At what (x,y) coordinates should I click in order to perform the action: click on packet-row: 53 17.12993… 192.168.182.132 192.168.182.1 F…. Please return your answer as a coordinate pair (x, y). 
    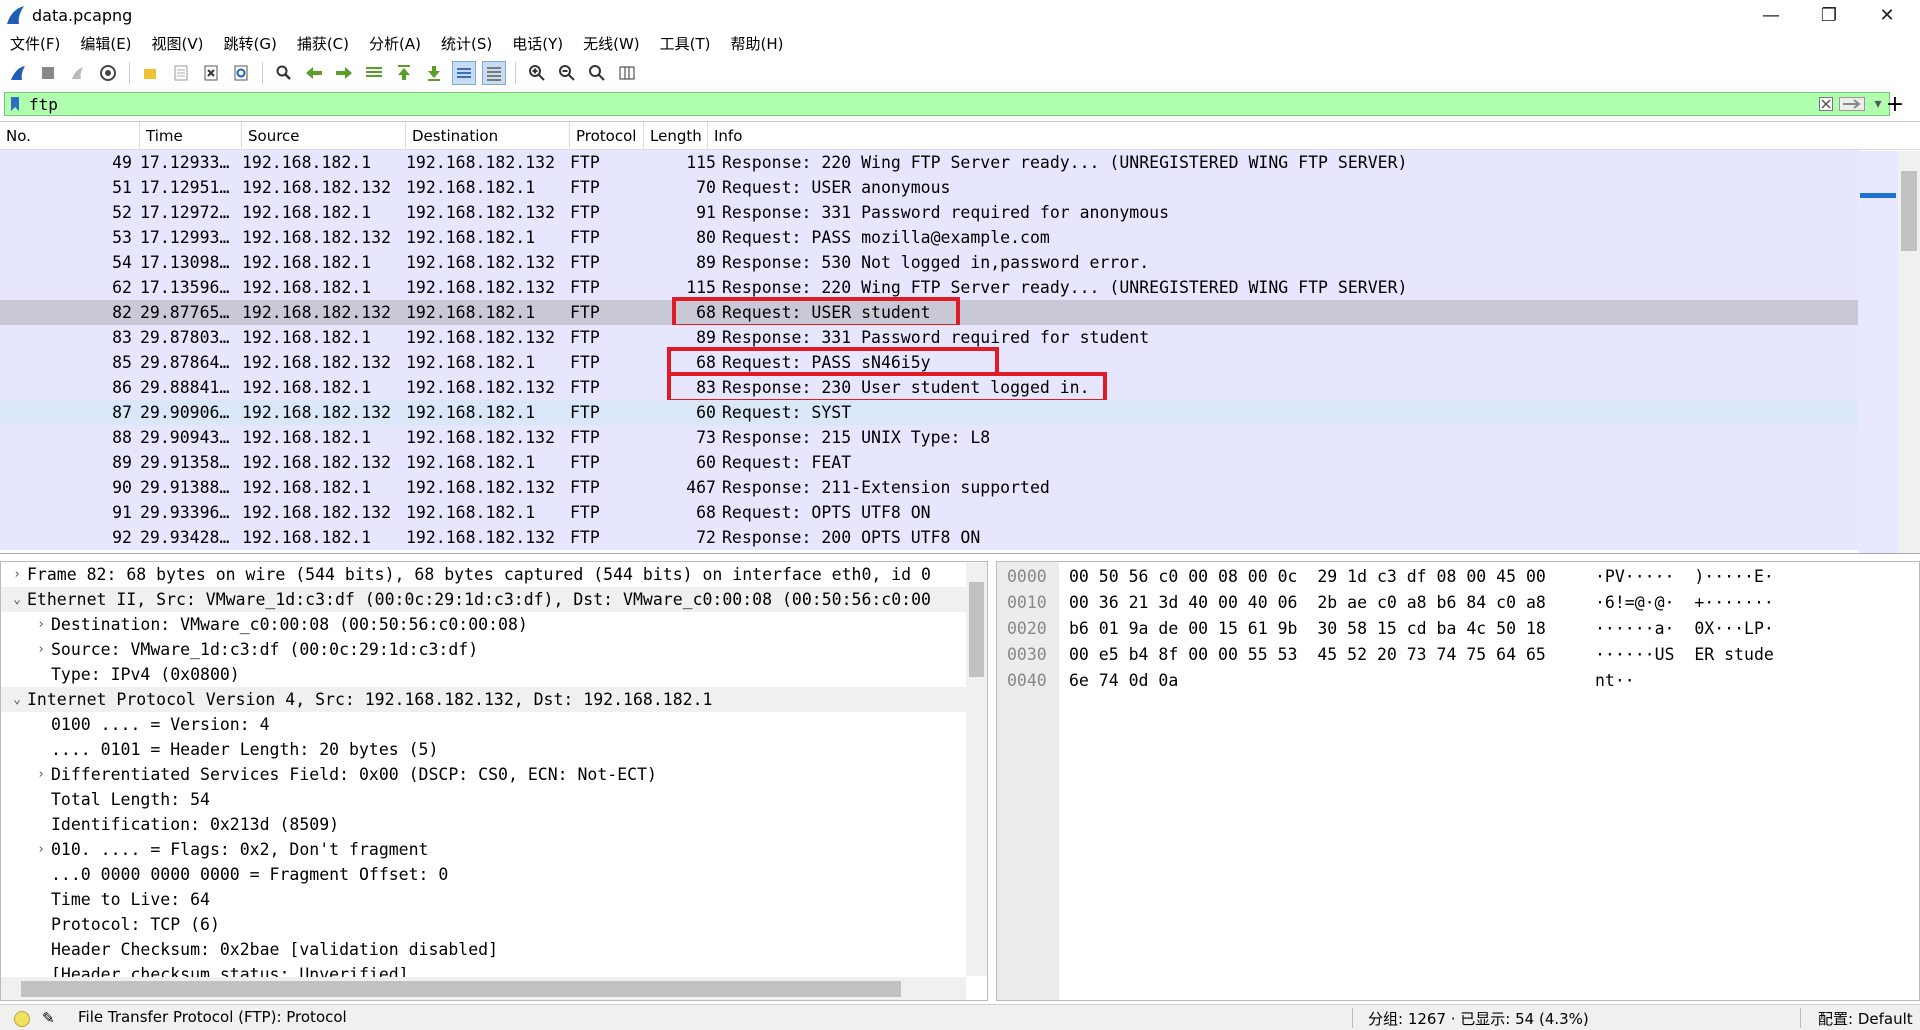
    Looking at the image, I should click on (930, 237).